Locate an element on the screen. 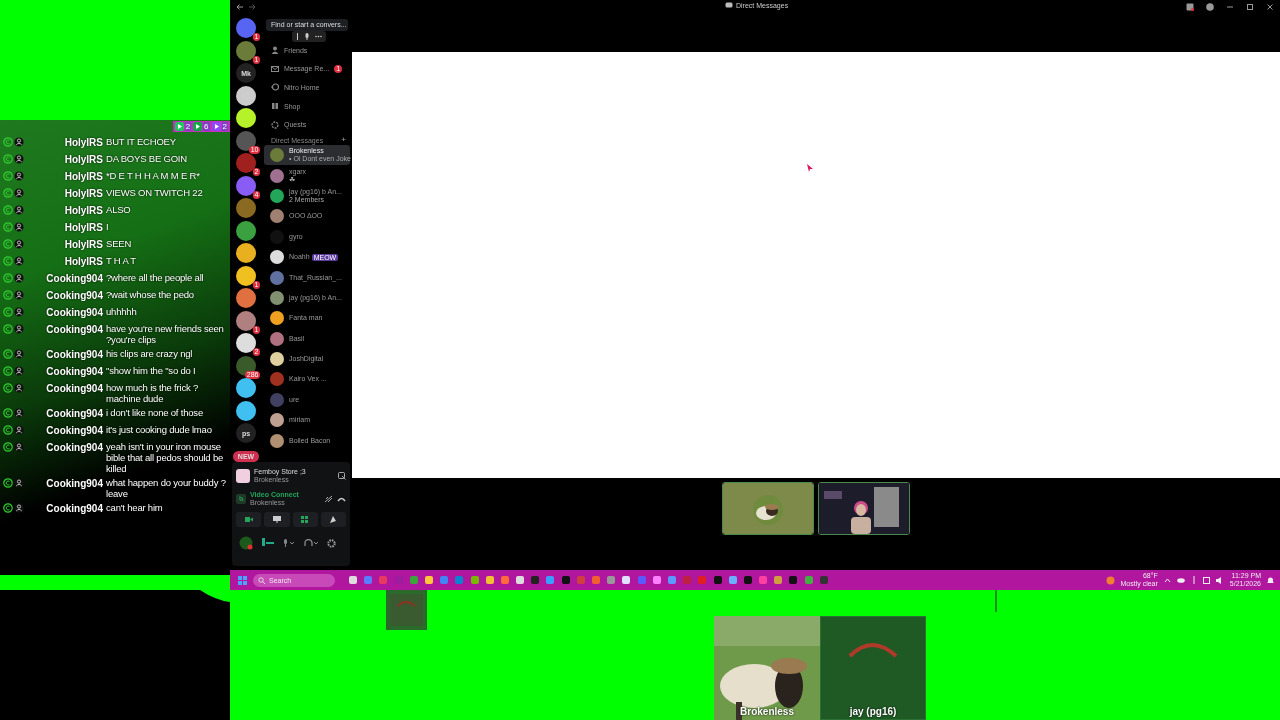 The image size is (1280, 720). chevron-icon is located at coordinates (1167, 580).